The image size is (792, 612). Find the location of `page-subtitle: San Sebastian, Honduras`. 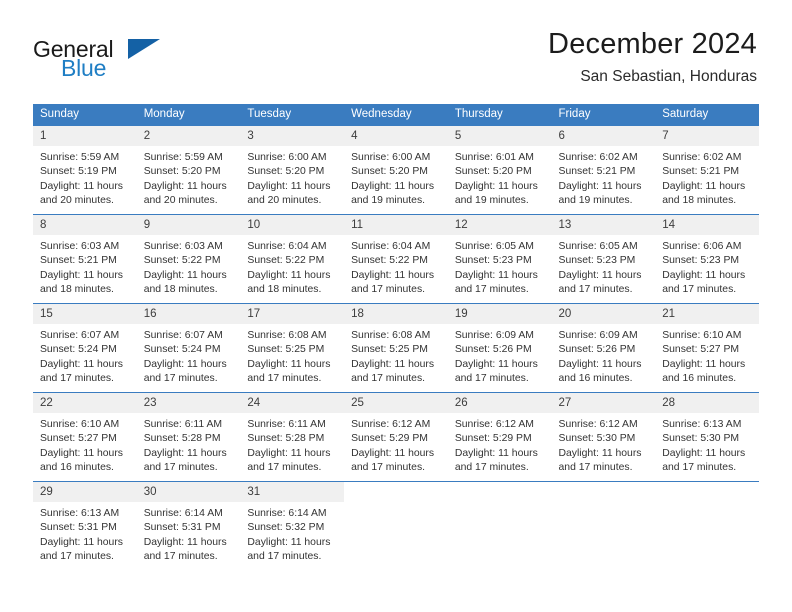

page-subtitle: San Sebastian, Honduras is located at coordinates (668, 77).